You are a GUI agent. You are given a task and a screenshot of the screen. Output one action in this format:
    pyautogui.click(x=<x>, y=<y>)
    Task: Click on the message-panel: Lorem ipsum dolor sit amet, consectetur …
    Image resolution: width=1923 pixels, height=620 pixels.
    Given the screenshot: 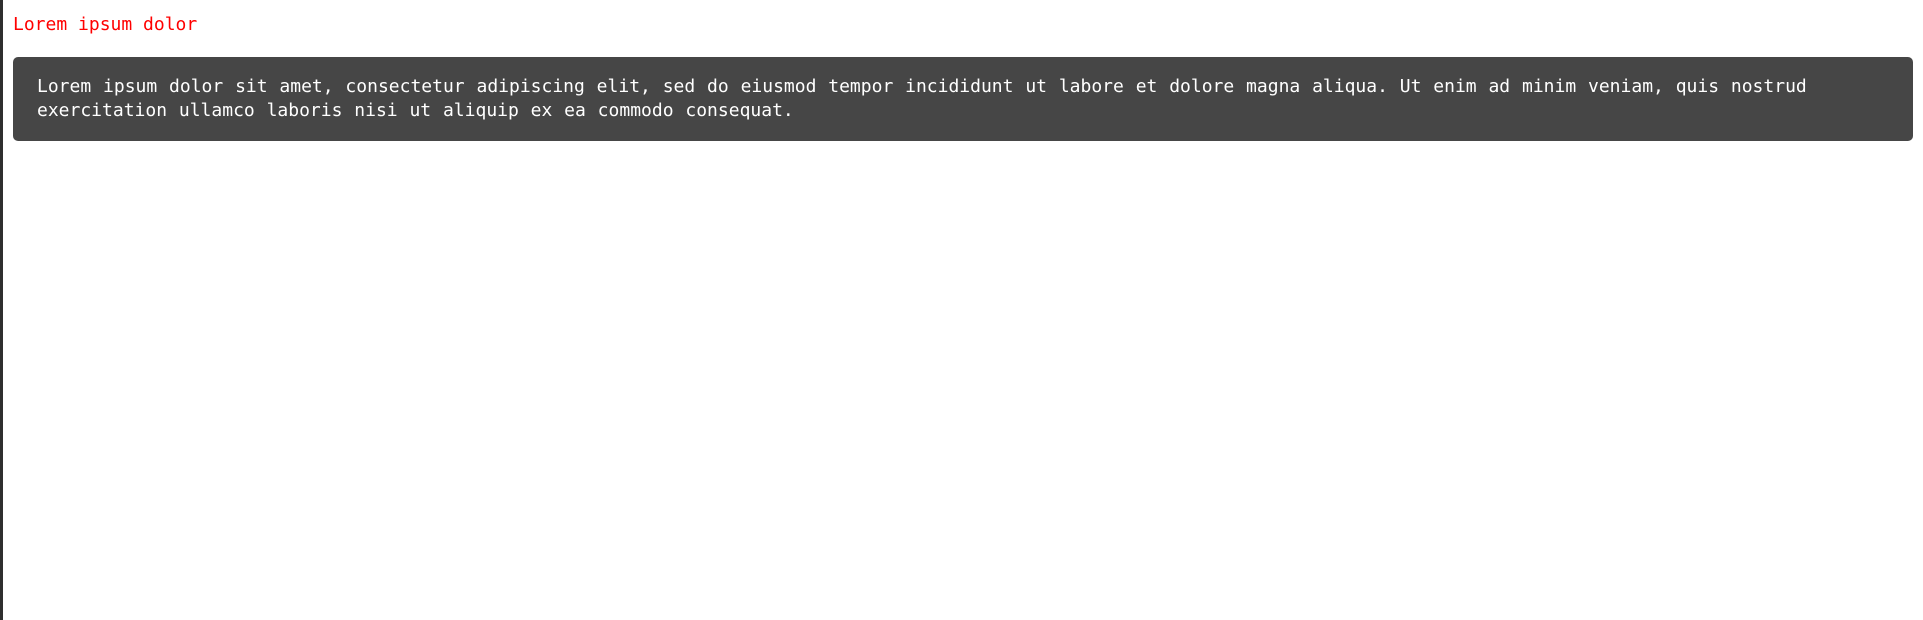 What is the action you would take?
    pyautogui.click(x=963, y=99)
    